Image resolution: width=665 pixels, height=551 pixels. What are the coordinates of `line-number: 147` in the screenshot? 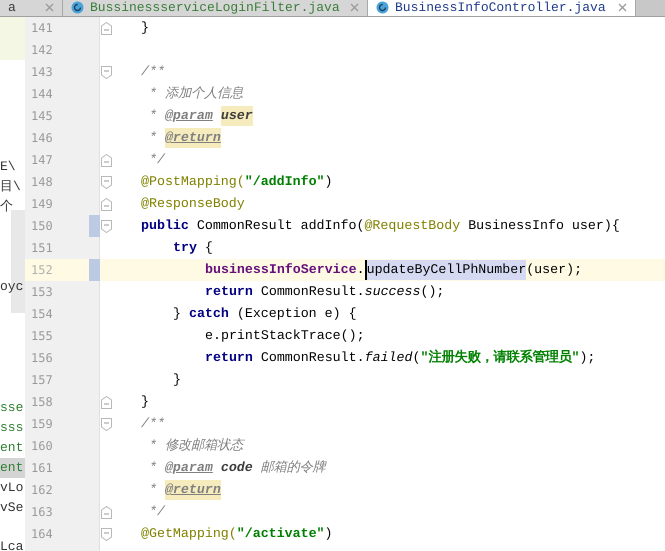 It's located at (42, 160).